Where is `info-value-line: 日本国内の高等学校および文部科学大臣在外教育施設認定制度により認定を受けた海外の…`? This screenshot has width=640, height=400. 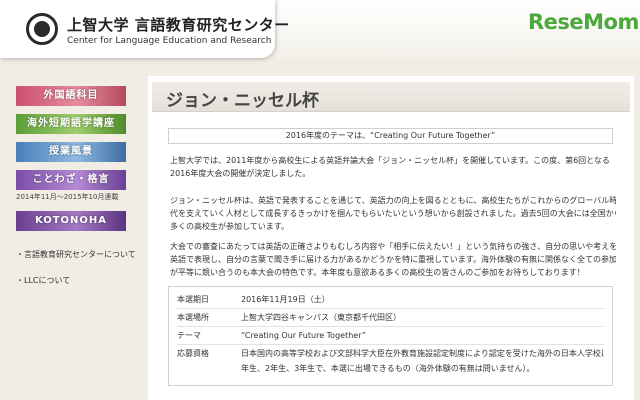
info-value-line: 日本国内の高等学校および文部科学大臣在外教育施設認定制度により認定を受けた海外の… is located at coordinates (422, 353).